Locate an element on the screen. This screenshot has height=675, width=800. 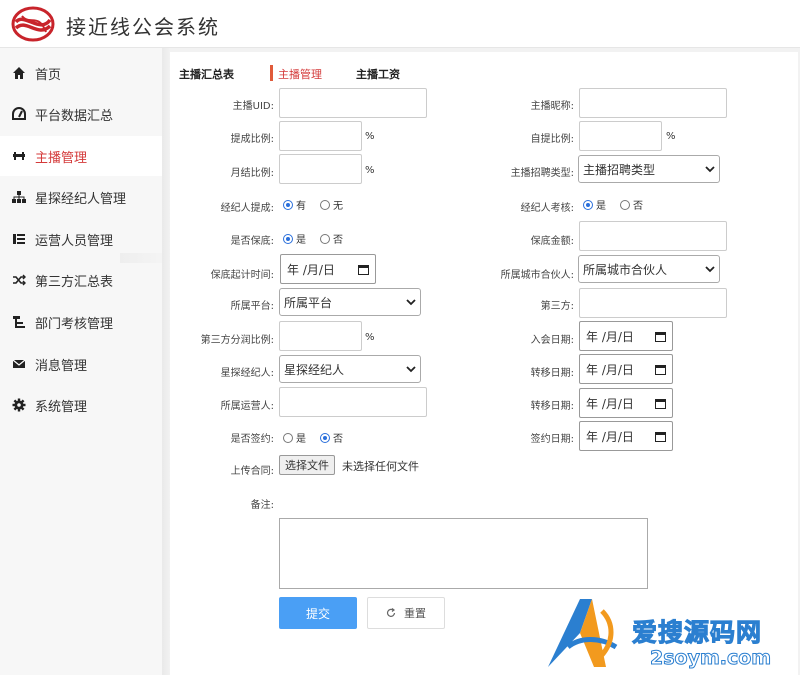
third-split-label: 第三方分润比例: is located at coordinates (237, 340).